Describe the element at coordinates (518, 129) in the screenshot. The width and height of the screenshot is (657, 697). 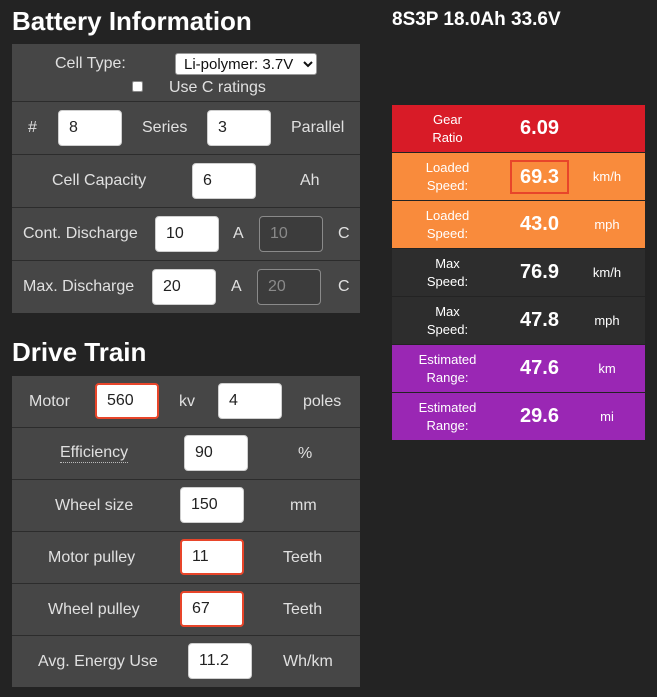
I see `result-gear-ratio: Gear Ratio 6.09` at that location.